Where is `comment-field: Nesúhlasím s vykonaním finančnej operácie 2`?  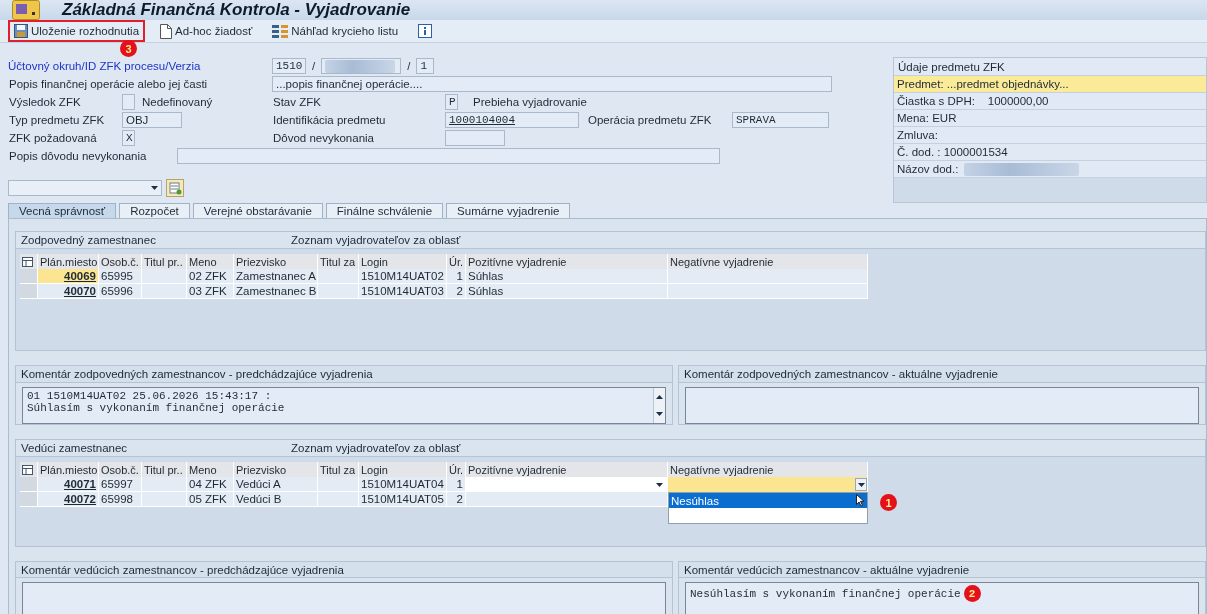 comment-field: Nesúhlasím s vykonaním finančnej operácie 2 is located at coordinates (942, 598).